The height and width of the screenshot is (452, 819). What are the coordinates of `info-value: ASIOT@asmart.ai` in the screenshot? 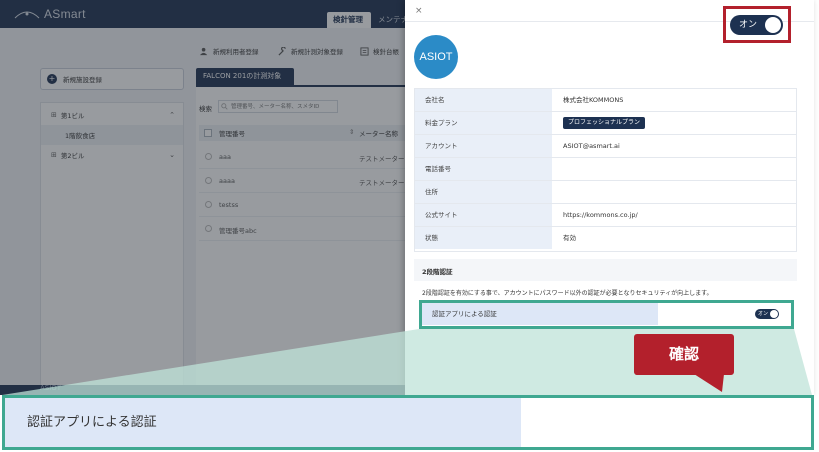 It's located at (591, 146).